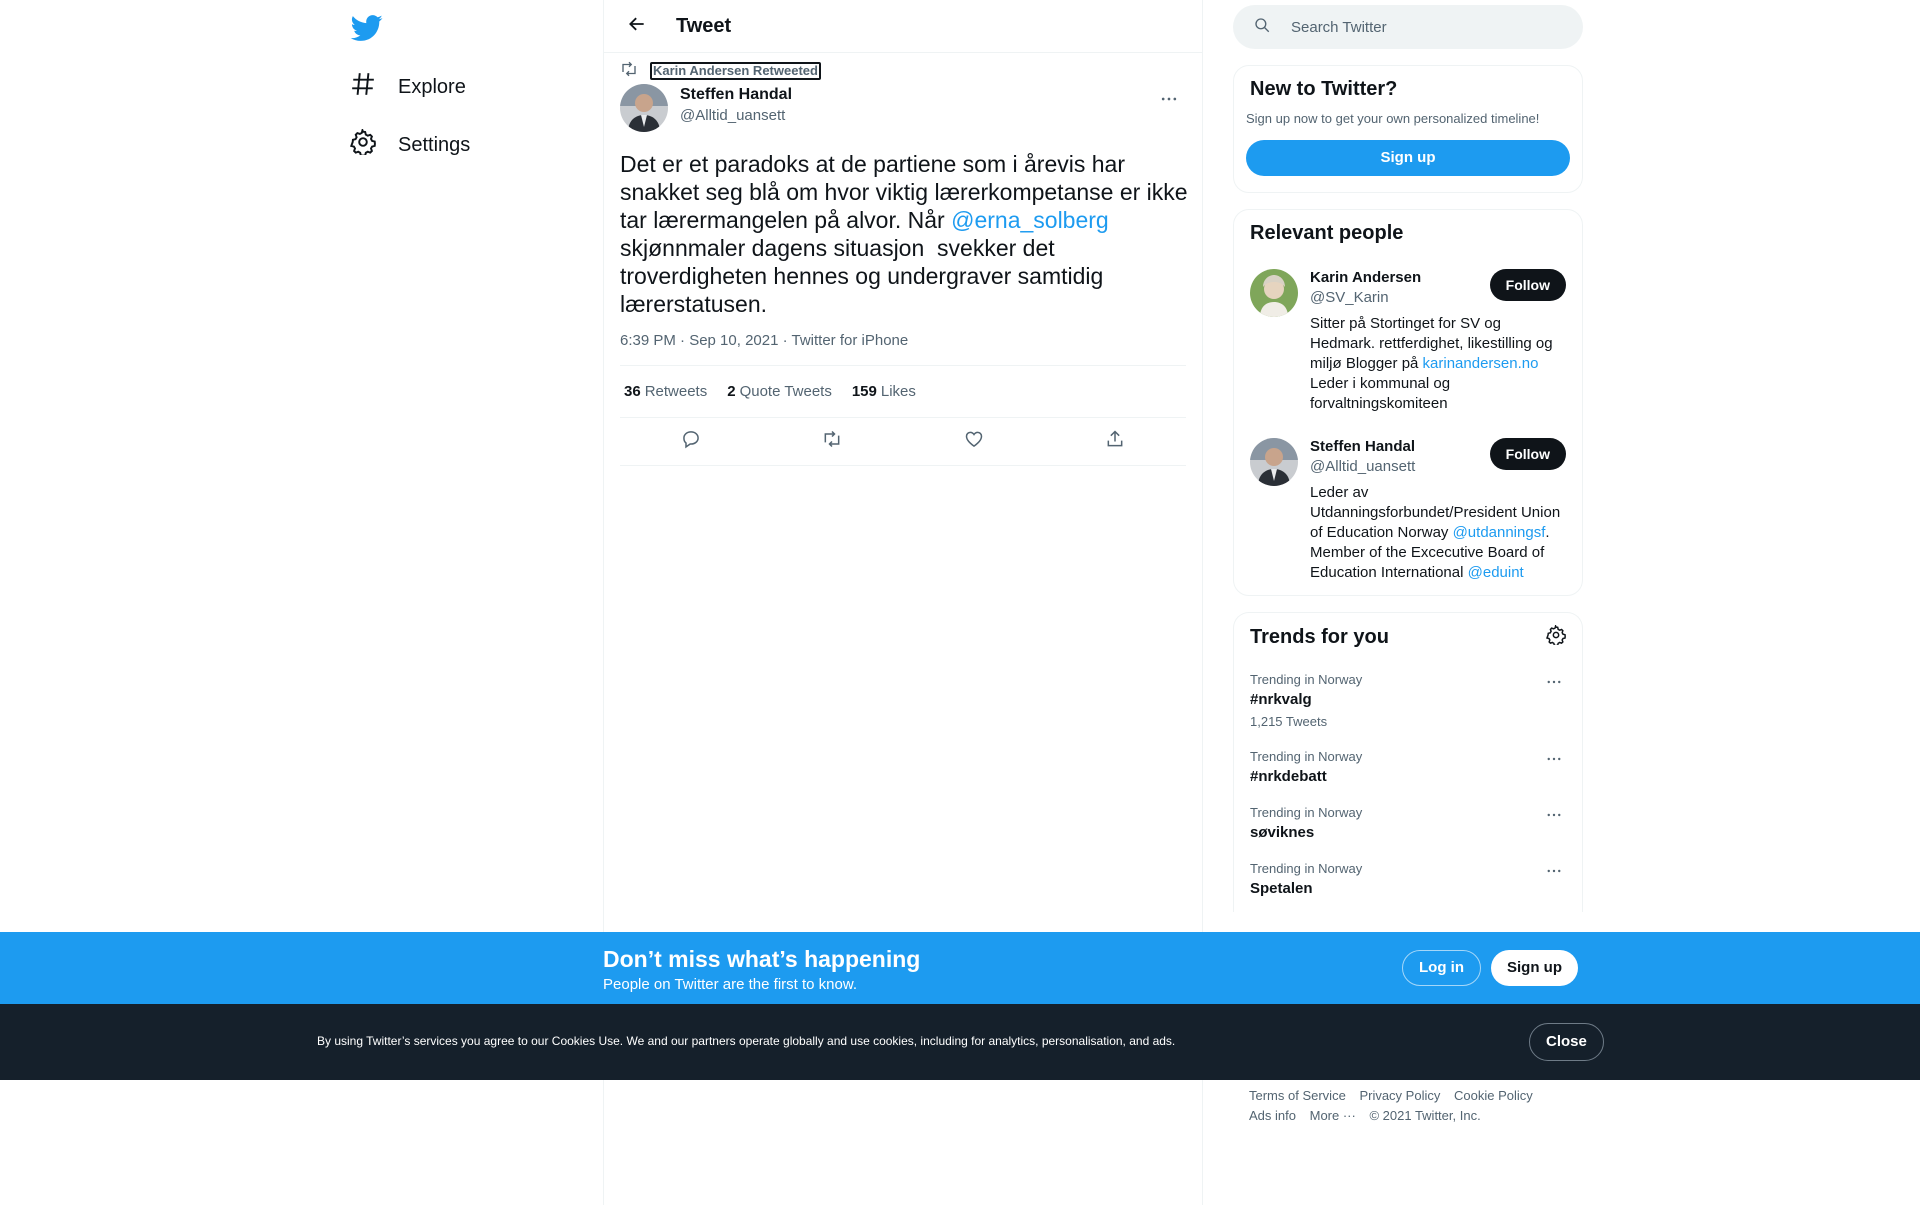 This screenshot has width=1920, height=1205. I want to click on nav-settings: Settings, so click(410, 145).